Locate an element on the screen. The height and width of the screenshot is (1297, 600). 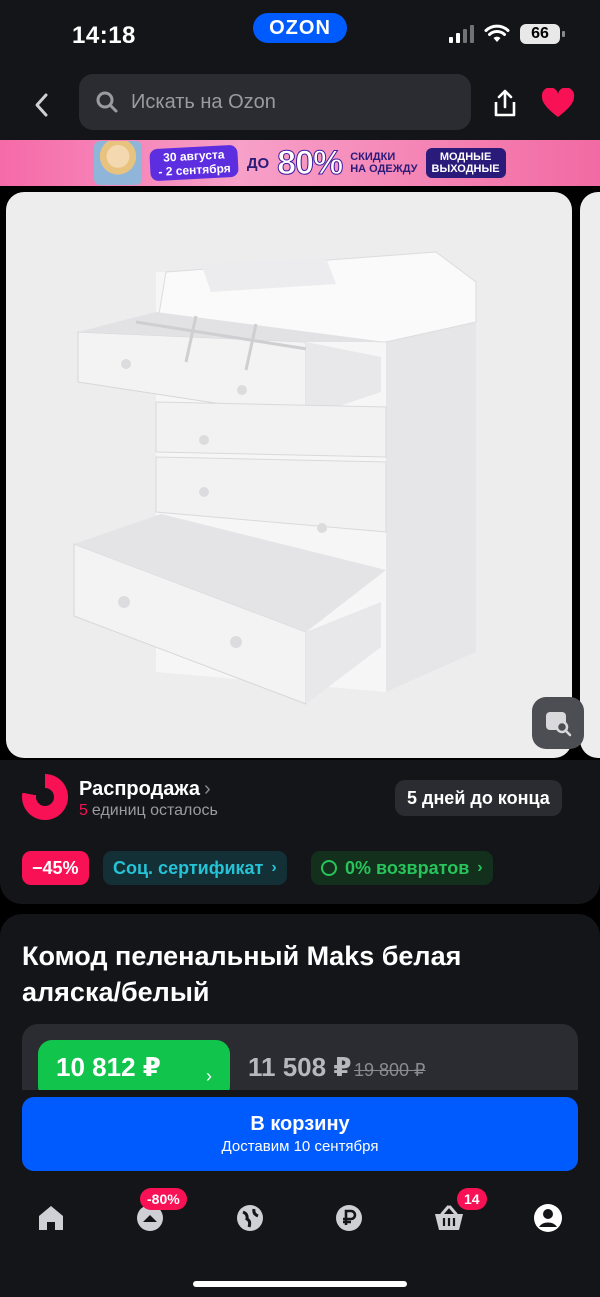
heart-icon is located at coordinates (558, 102).